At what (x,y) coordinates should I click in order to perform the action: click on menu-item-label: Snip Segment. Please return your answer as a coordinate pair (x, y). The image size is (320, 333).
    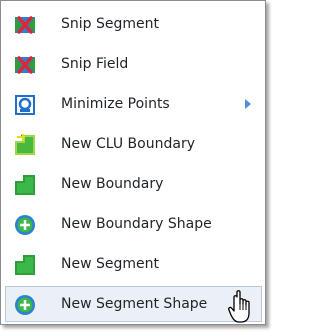
    Looking at the image, I should click on (110, 24).